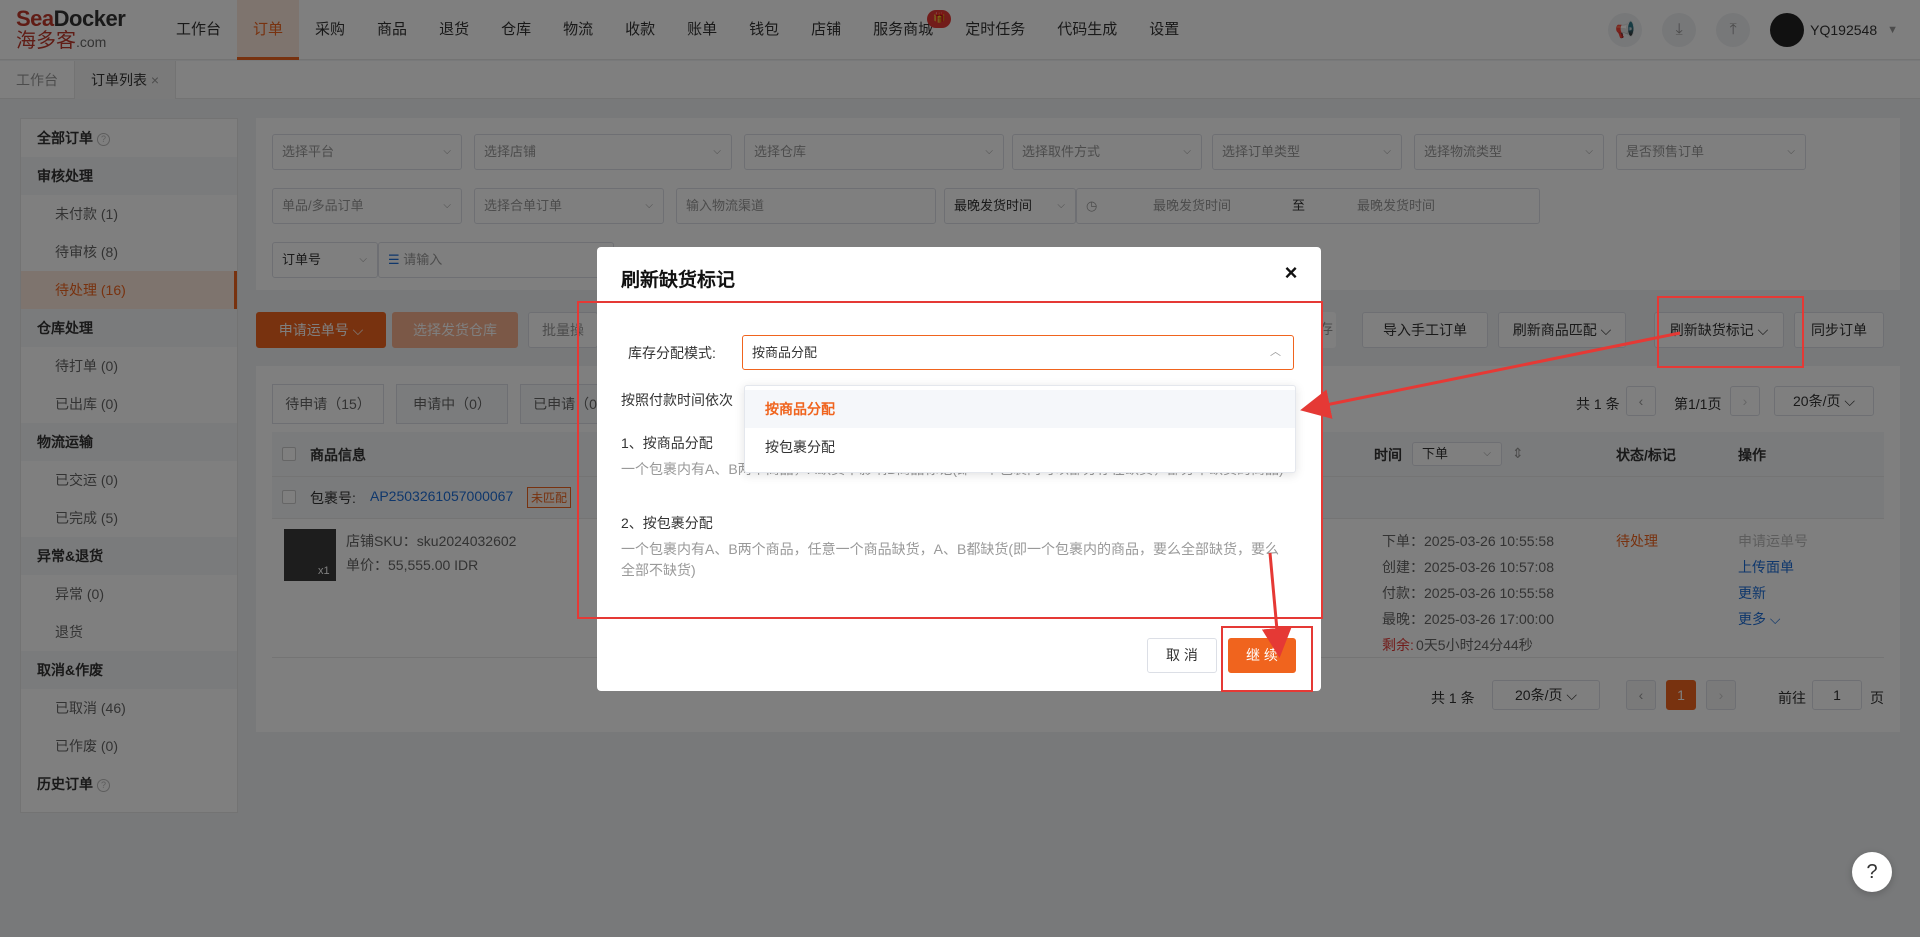 The width and height of the screenshot is (1920, 937). I want to click on annotation-box-modal-body, so click(950, 460).